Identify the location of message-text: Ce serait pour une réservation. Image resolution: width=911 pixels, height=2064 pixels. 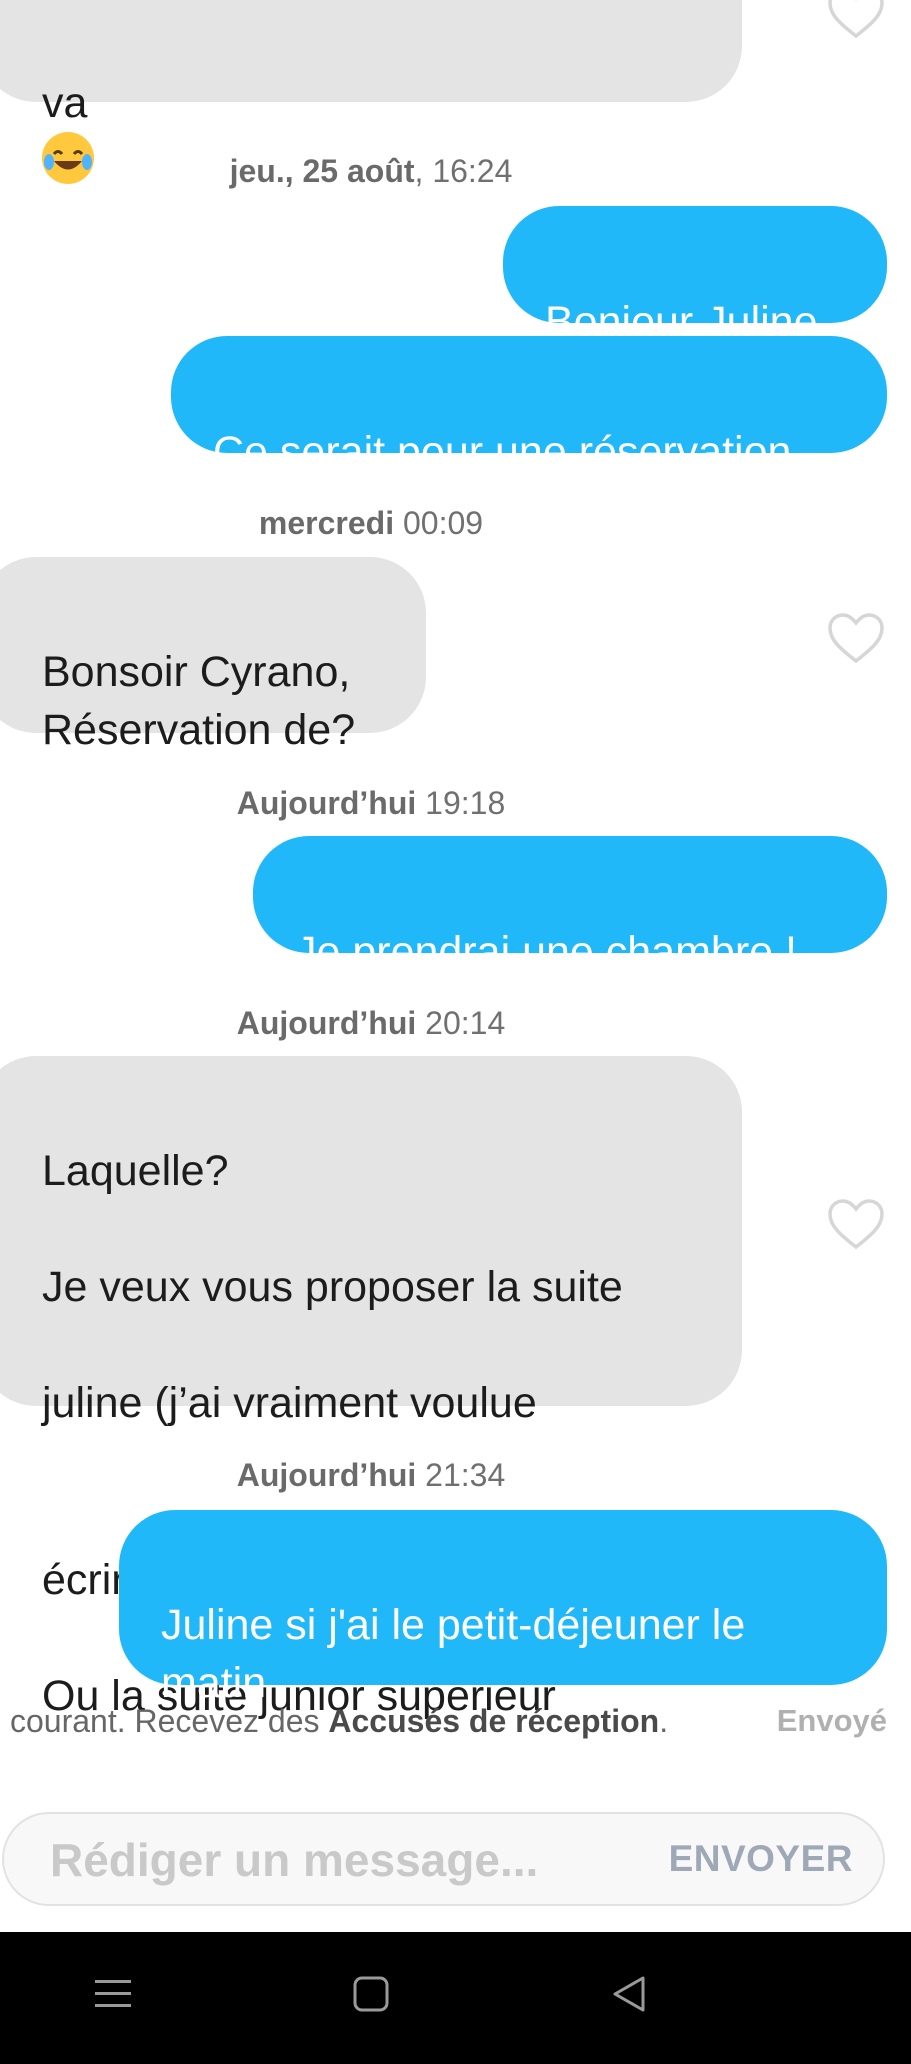
(502, 452).